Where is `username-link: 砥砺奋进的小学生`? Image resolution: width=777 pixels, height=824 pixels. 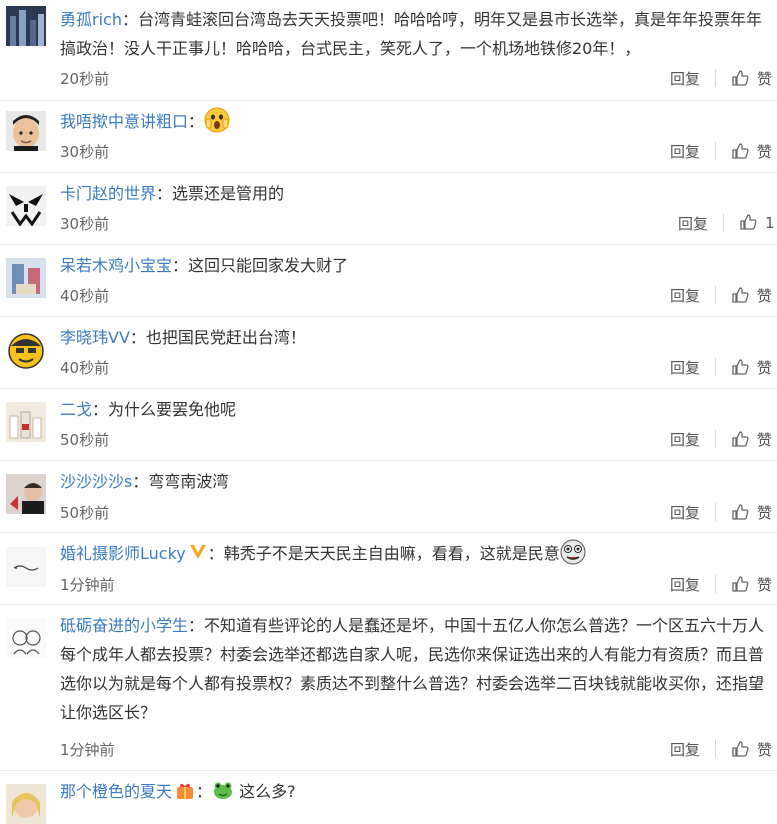 username-link: 砥砺奋进的小学生 is located at coordinates (124, 625).